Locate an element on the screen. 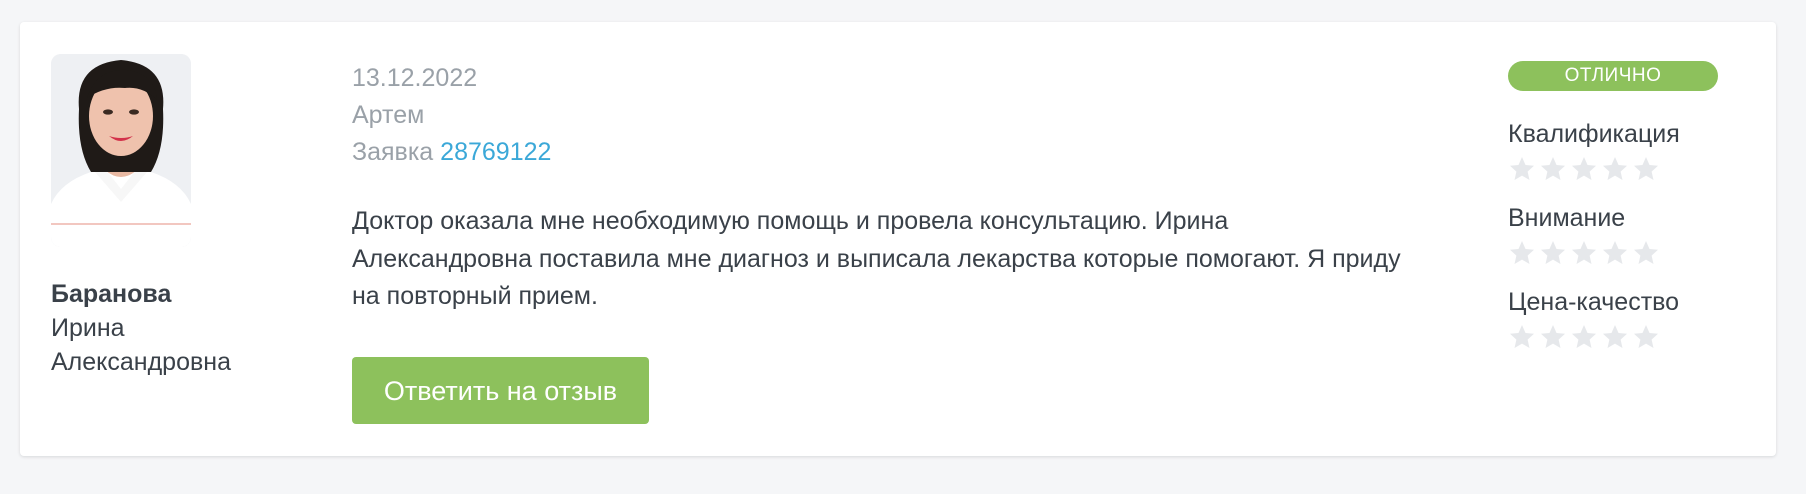 The image size is (1806, 494). doctor-info: Баранова Ирина Александровна is located at coordinates (166, 216).